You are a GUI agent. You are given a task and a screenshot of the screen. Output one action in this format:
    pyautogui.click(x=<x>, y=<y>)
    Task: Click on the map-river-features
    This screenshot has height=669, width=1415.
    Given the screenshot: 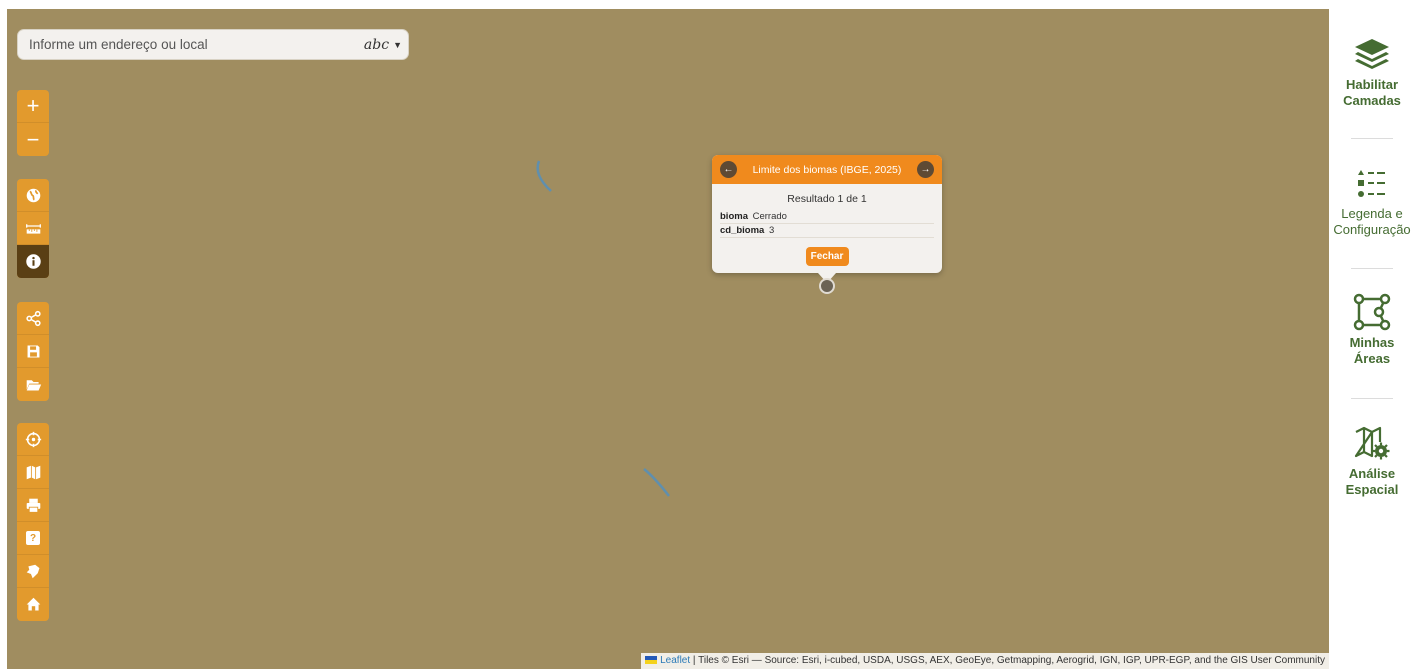 What is the action you would take?
    pyautogui.click(x=603, y=328)
    